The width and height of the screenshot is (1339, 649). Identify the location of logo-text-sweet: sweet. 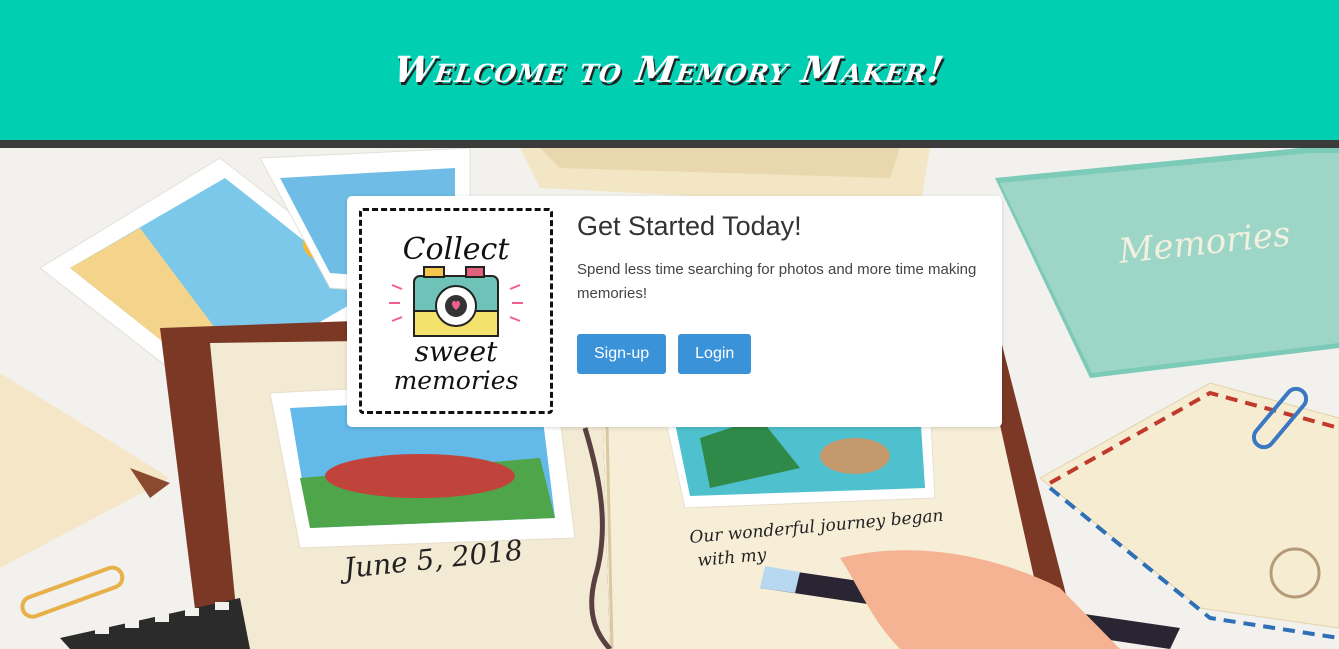
(456, 351).